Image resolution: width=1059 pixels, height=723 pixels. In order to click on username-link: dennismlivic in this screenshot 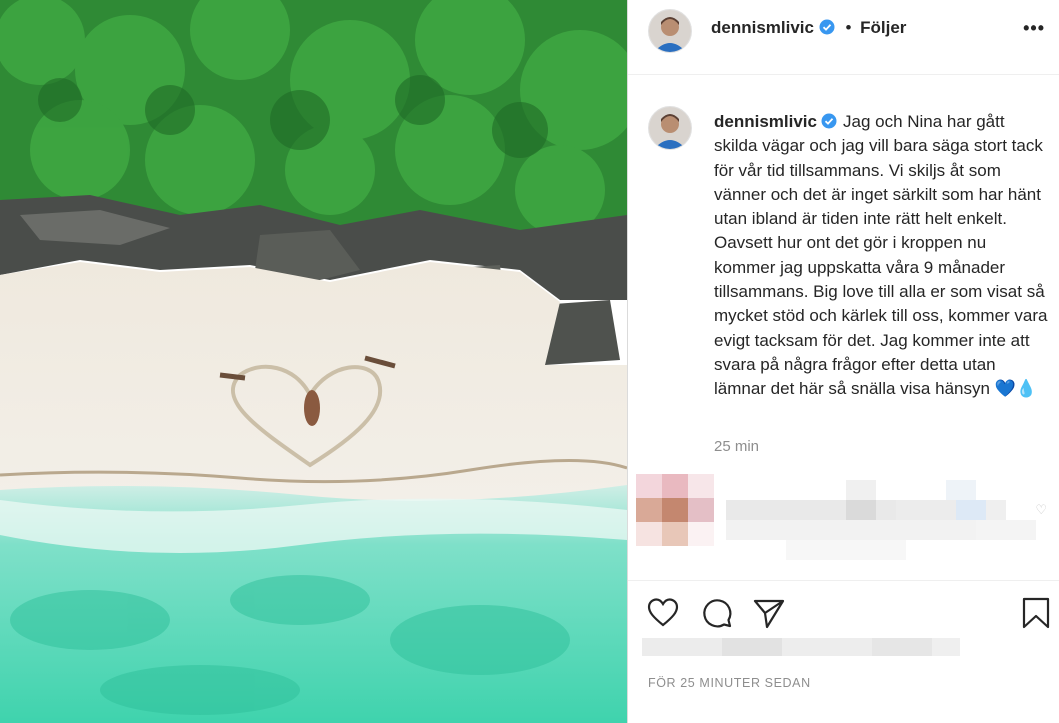, I will do `click(762, 27)`.